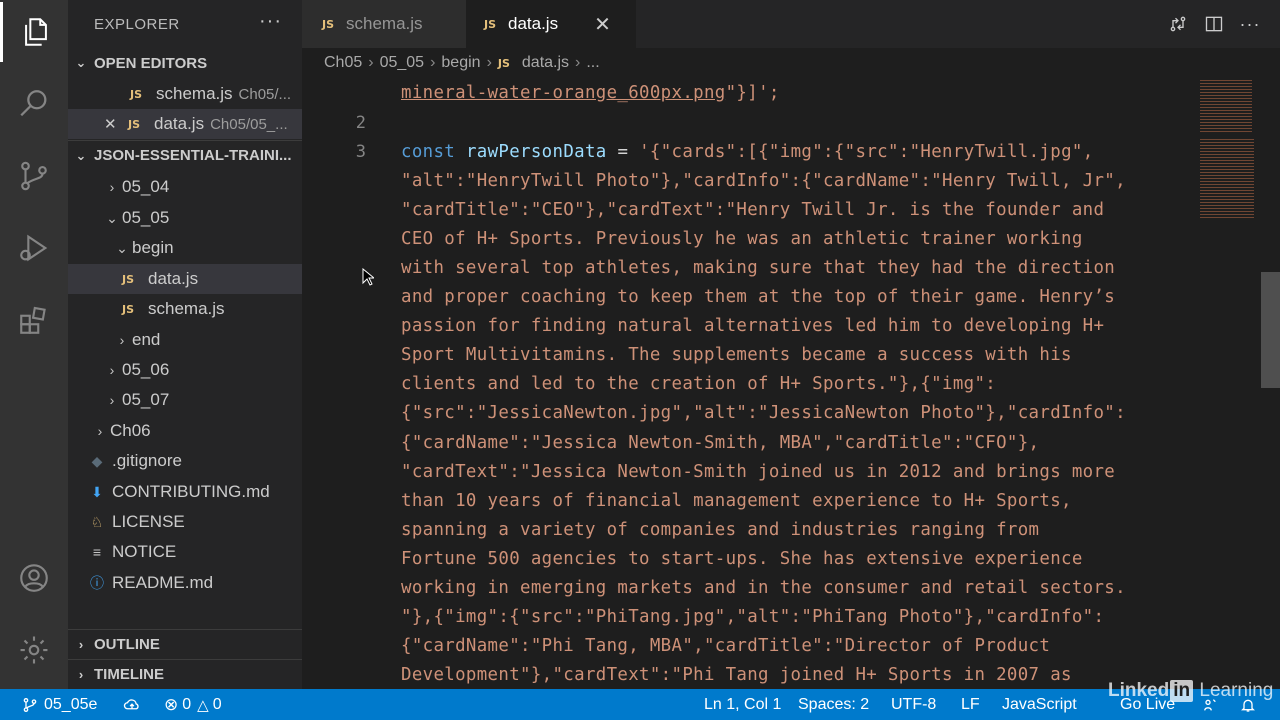  Describe the element at coordinates (193, 704) in the screenshot. I see `problems-status: ⊗ 0 △ 0` at that location.